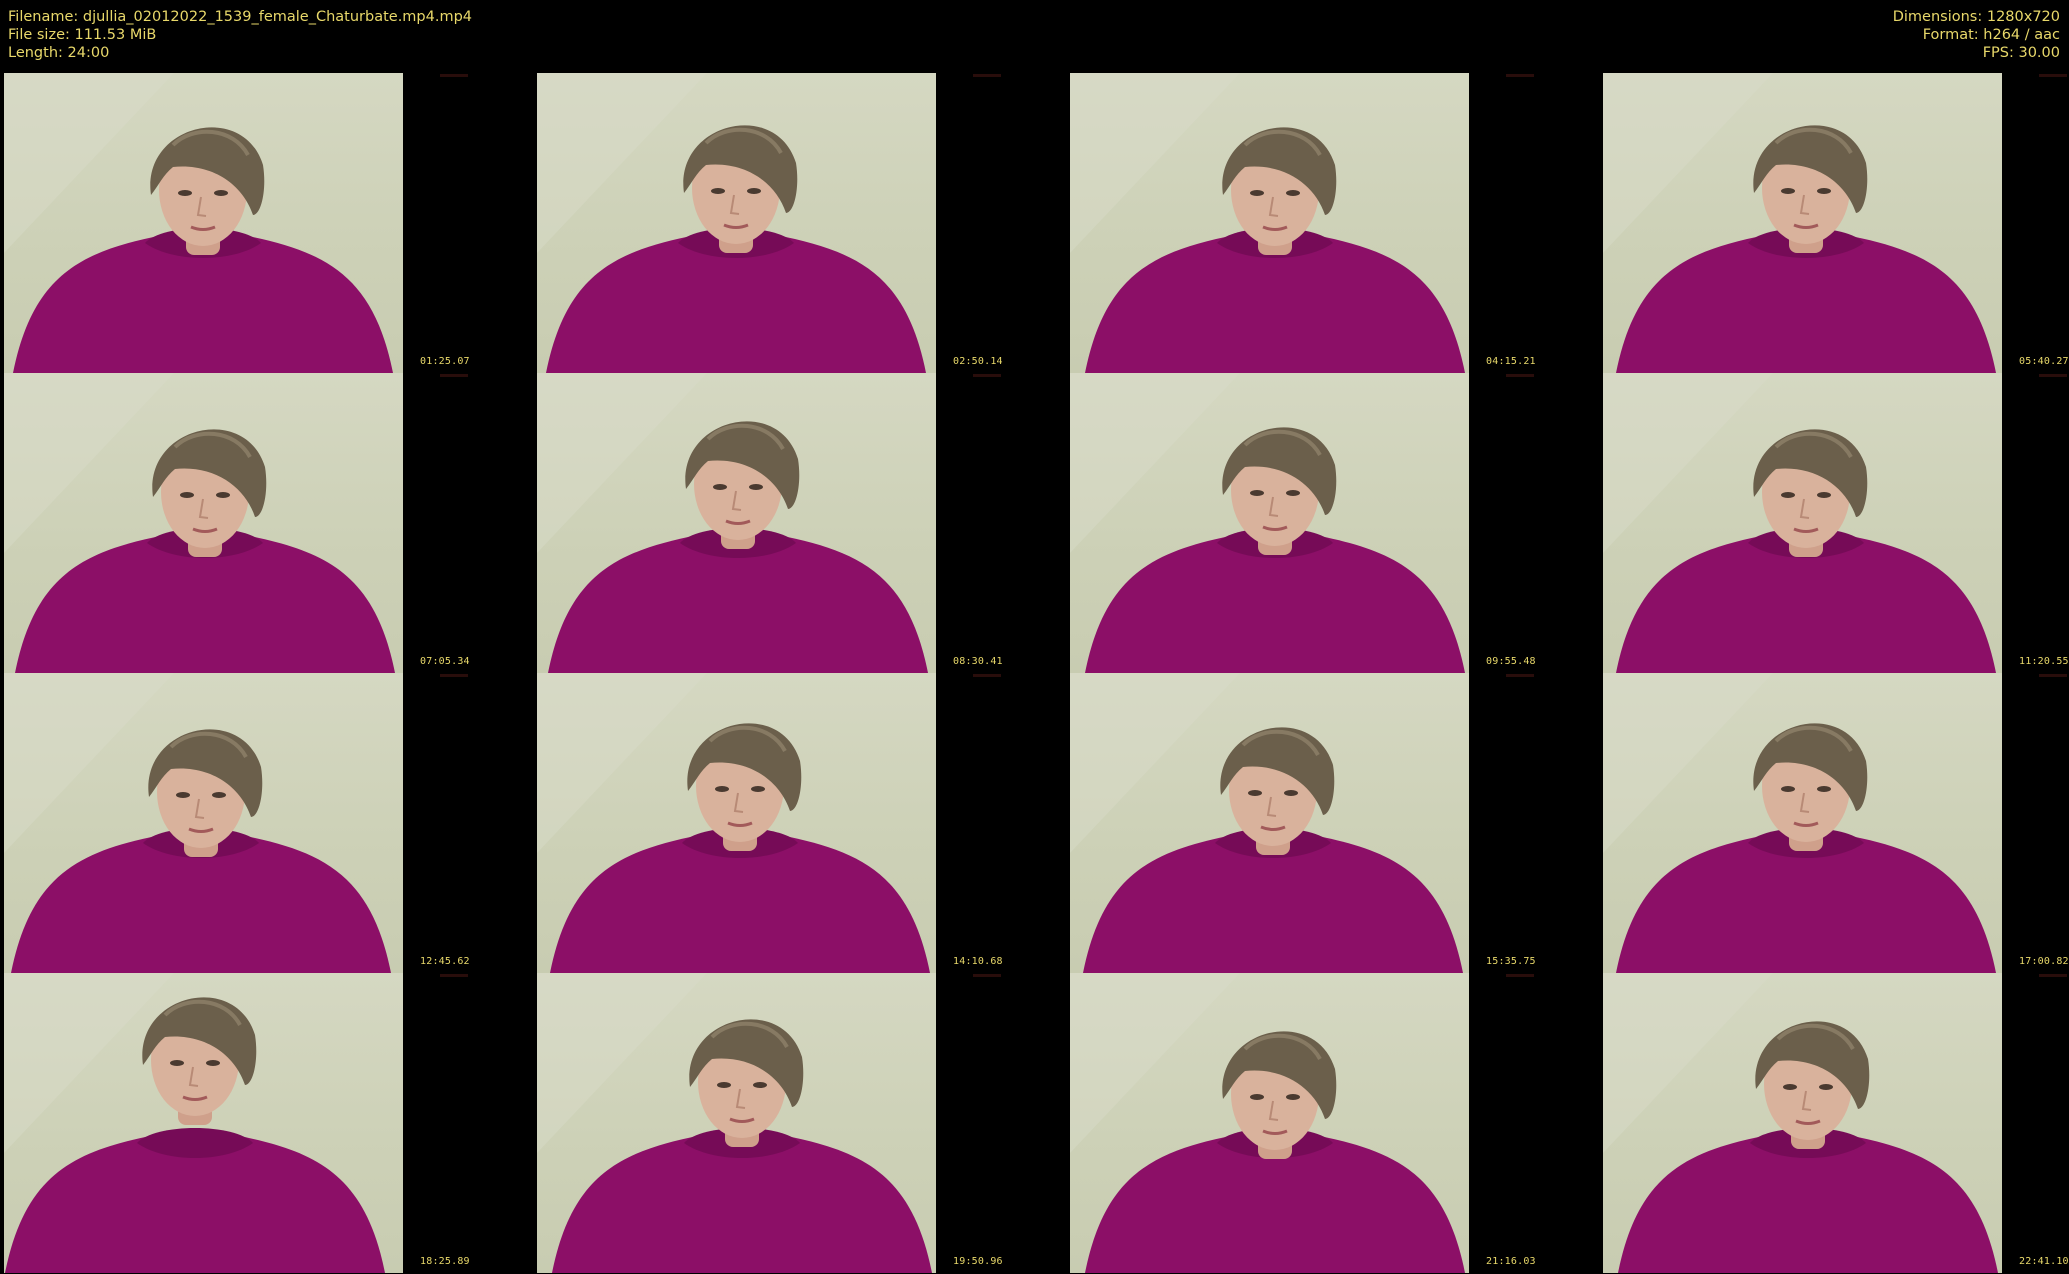 The height and width of the screenshot is (1274, 2069). What do you see at coordinates (445, 361) in the screenshot?
I see `frame-timestamp: 01:25.07` at bounding box center [445, 361].